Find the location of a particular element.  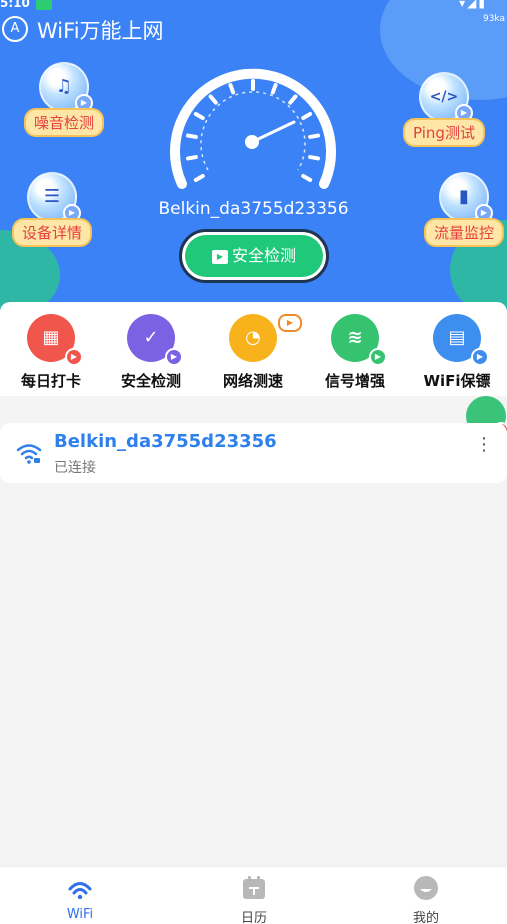

quick-label: WiFi保镖 is located at coordinates (457, 381).